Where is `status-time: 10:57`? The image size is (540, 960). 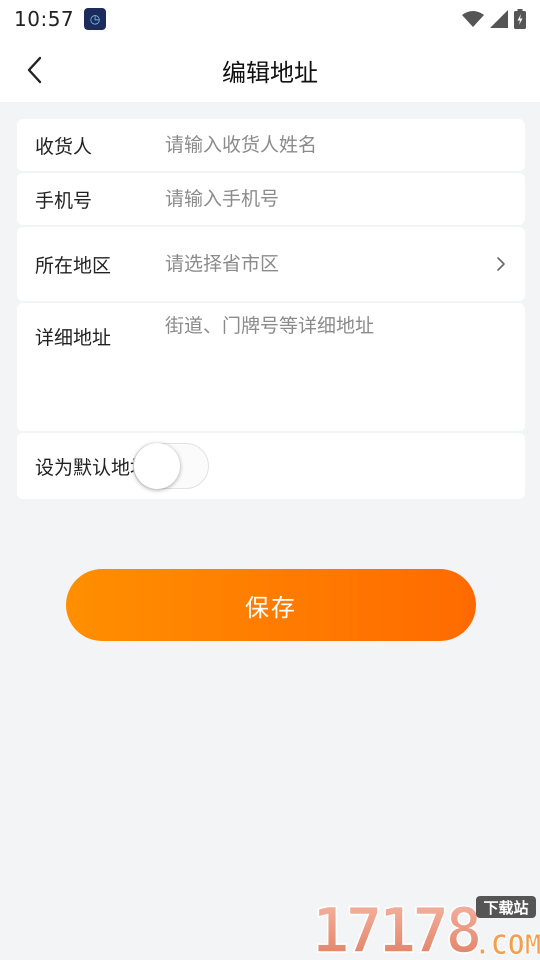 status-time: 10:57 is located at coordinates (44, 19).